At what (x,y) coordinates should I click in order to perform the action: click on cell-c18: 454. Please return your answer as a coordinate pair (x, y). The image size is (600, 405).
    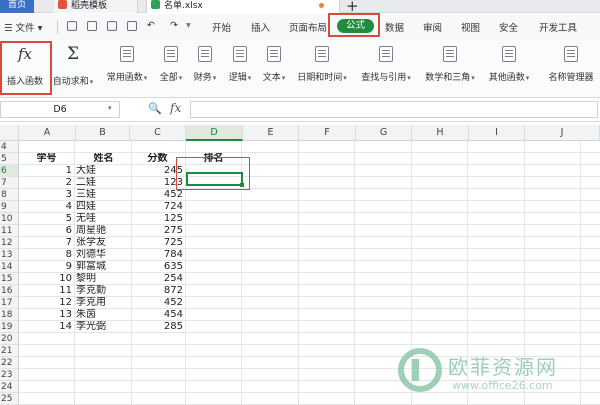
    Looking at the image, I should click on (157, 315).